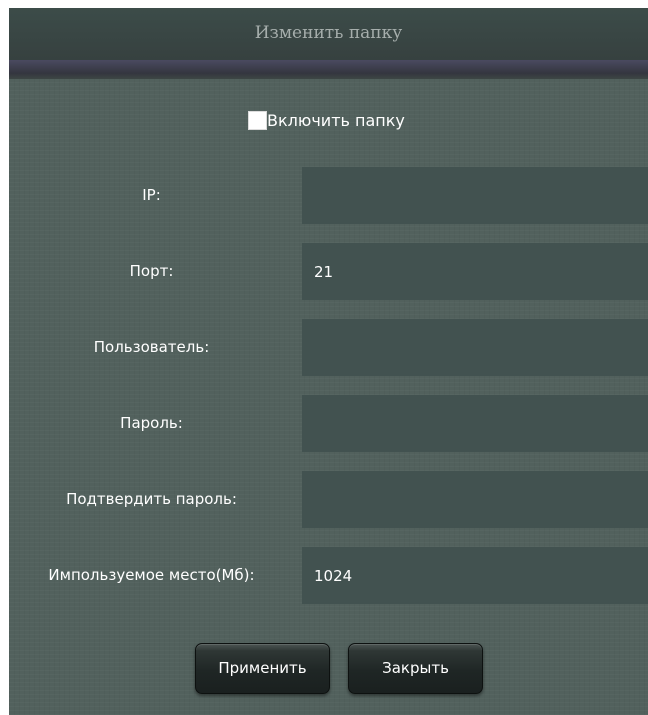  I want to click on enable-folder-row: Включить папку, so click(326, 120).